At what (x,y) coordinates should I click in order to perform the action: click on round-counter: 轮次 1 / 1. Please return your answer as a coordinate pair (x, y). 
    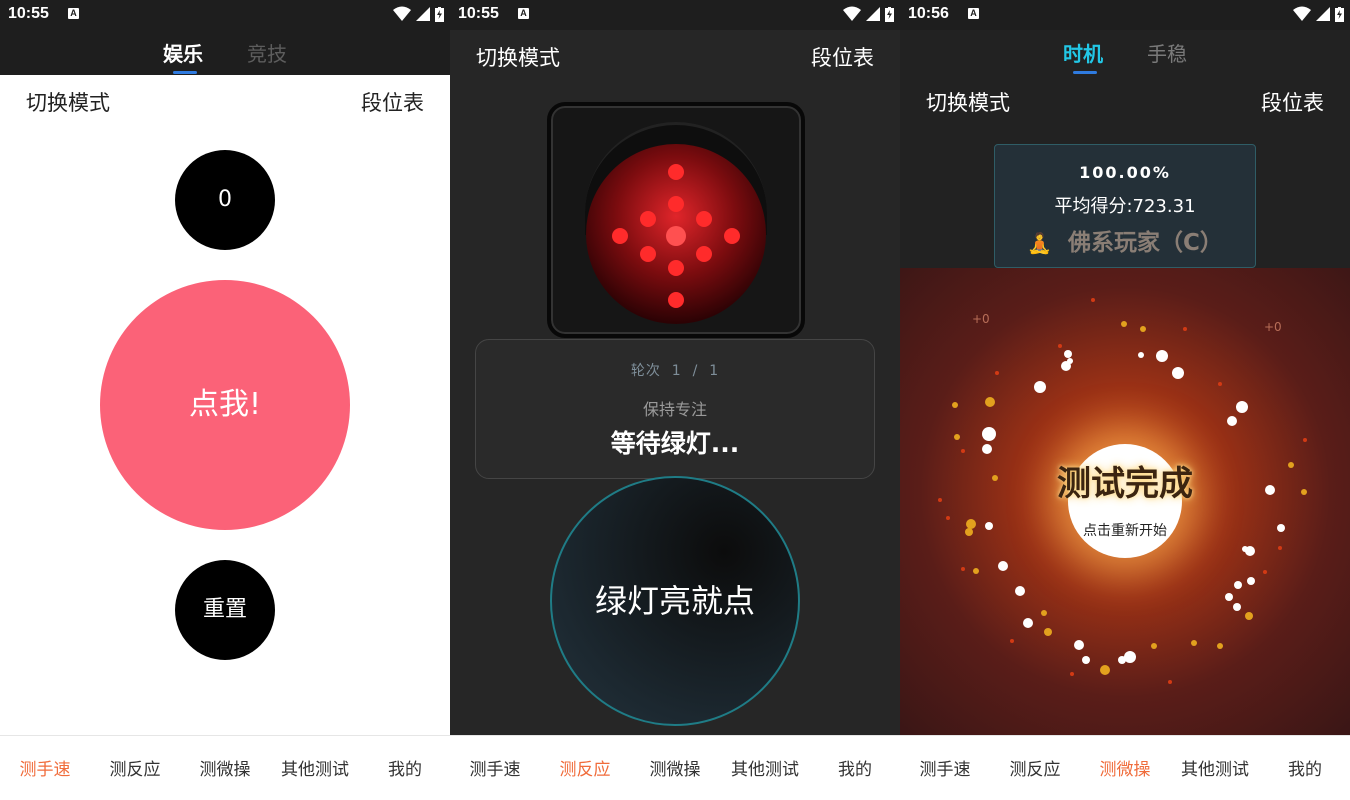
    Looking at the image, I should click on (675, 371).